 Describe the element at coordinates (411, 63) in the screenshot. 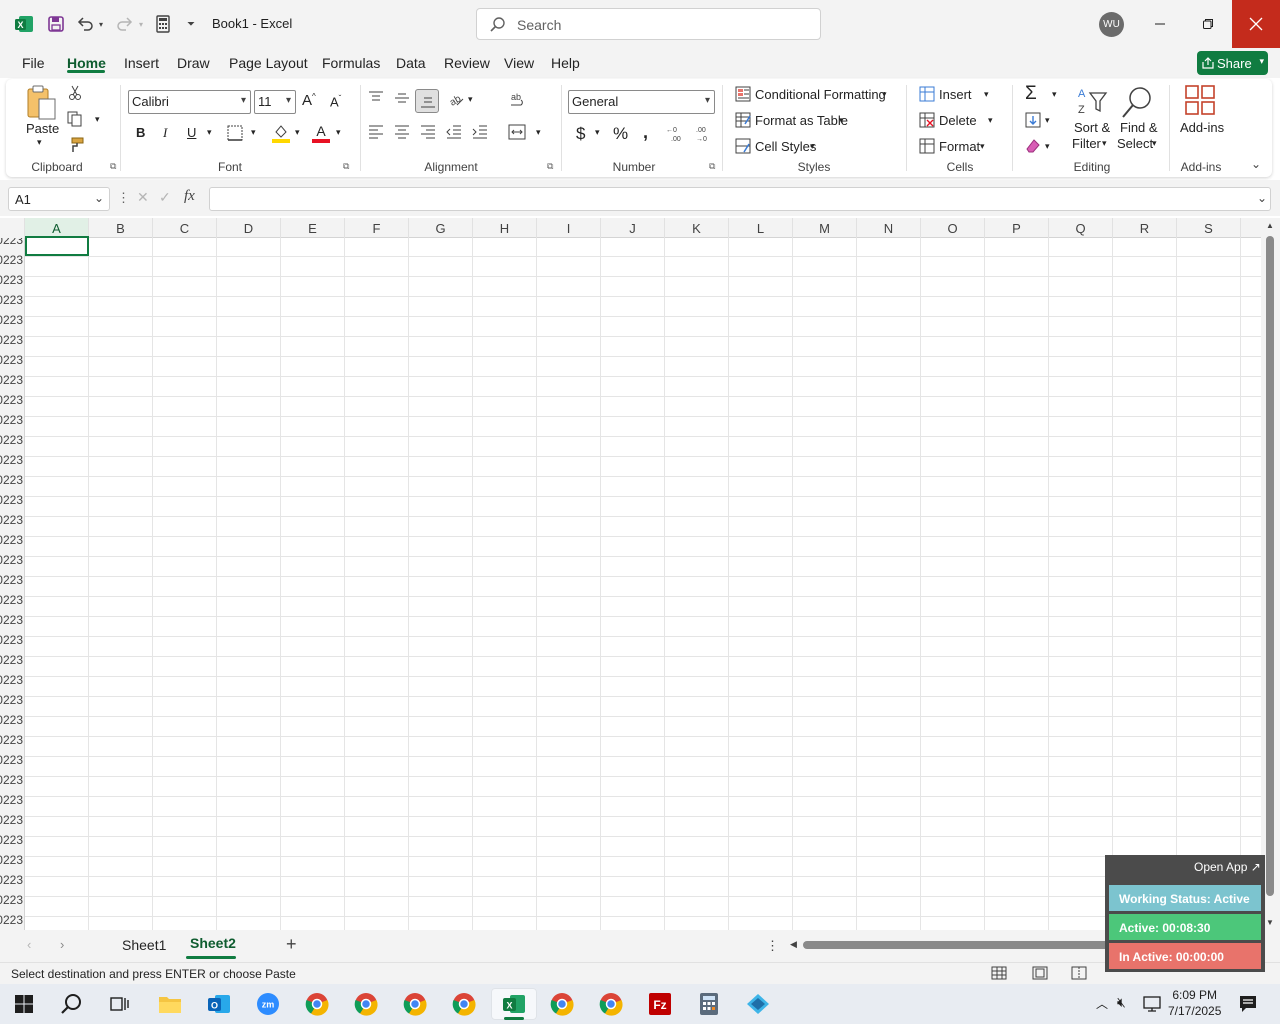

I see `tab-data: Data` at that location.